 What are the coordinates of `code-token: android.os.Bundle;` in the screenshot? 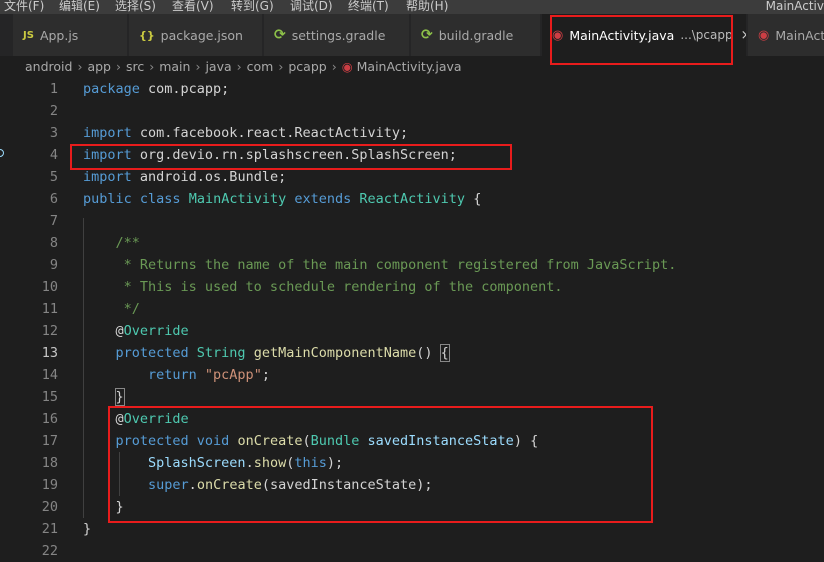 It's located at (213, 177).